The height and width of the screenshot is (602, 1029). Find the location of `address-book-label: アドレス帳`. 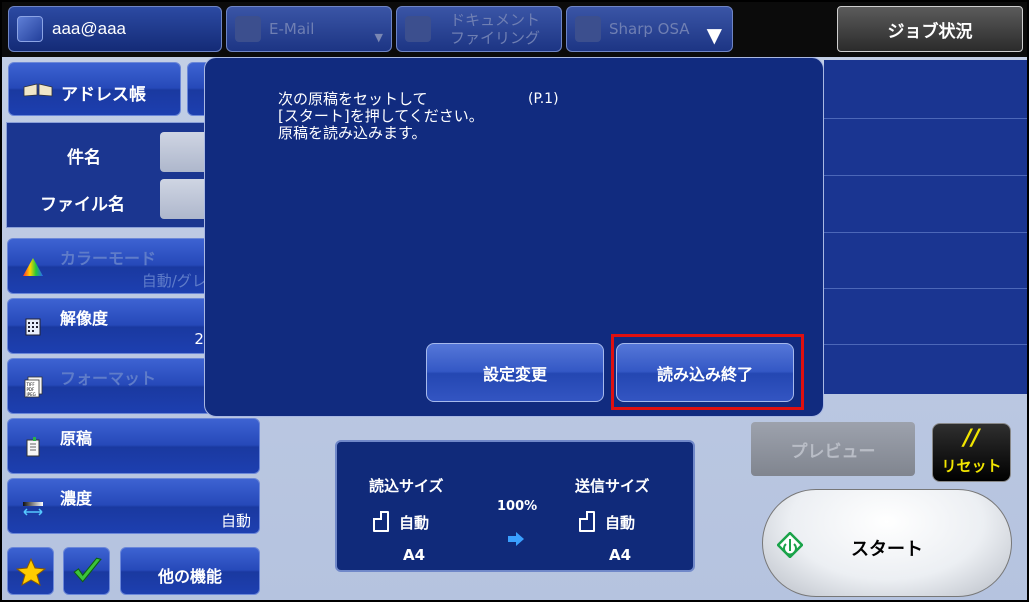

address-book-label: アドレス帳 is located at coordinates (103, 95).